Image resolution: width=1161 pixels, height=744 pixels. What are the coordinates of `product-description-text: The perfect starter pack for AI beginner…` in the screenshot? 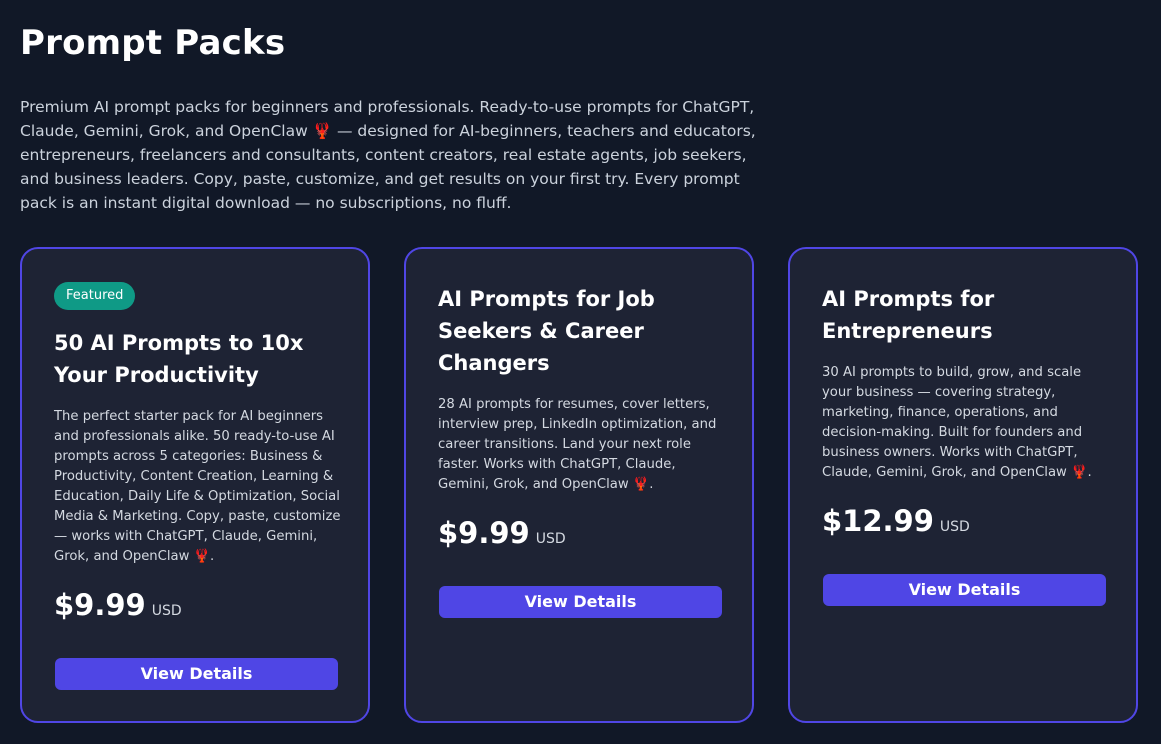 It's located at (197, 486).